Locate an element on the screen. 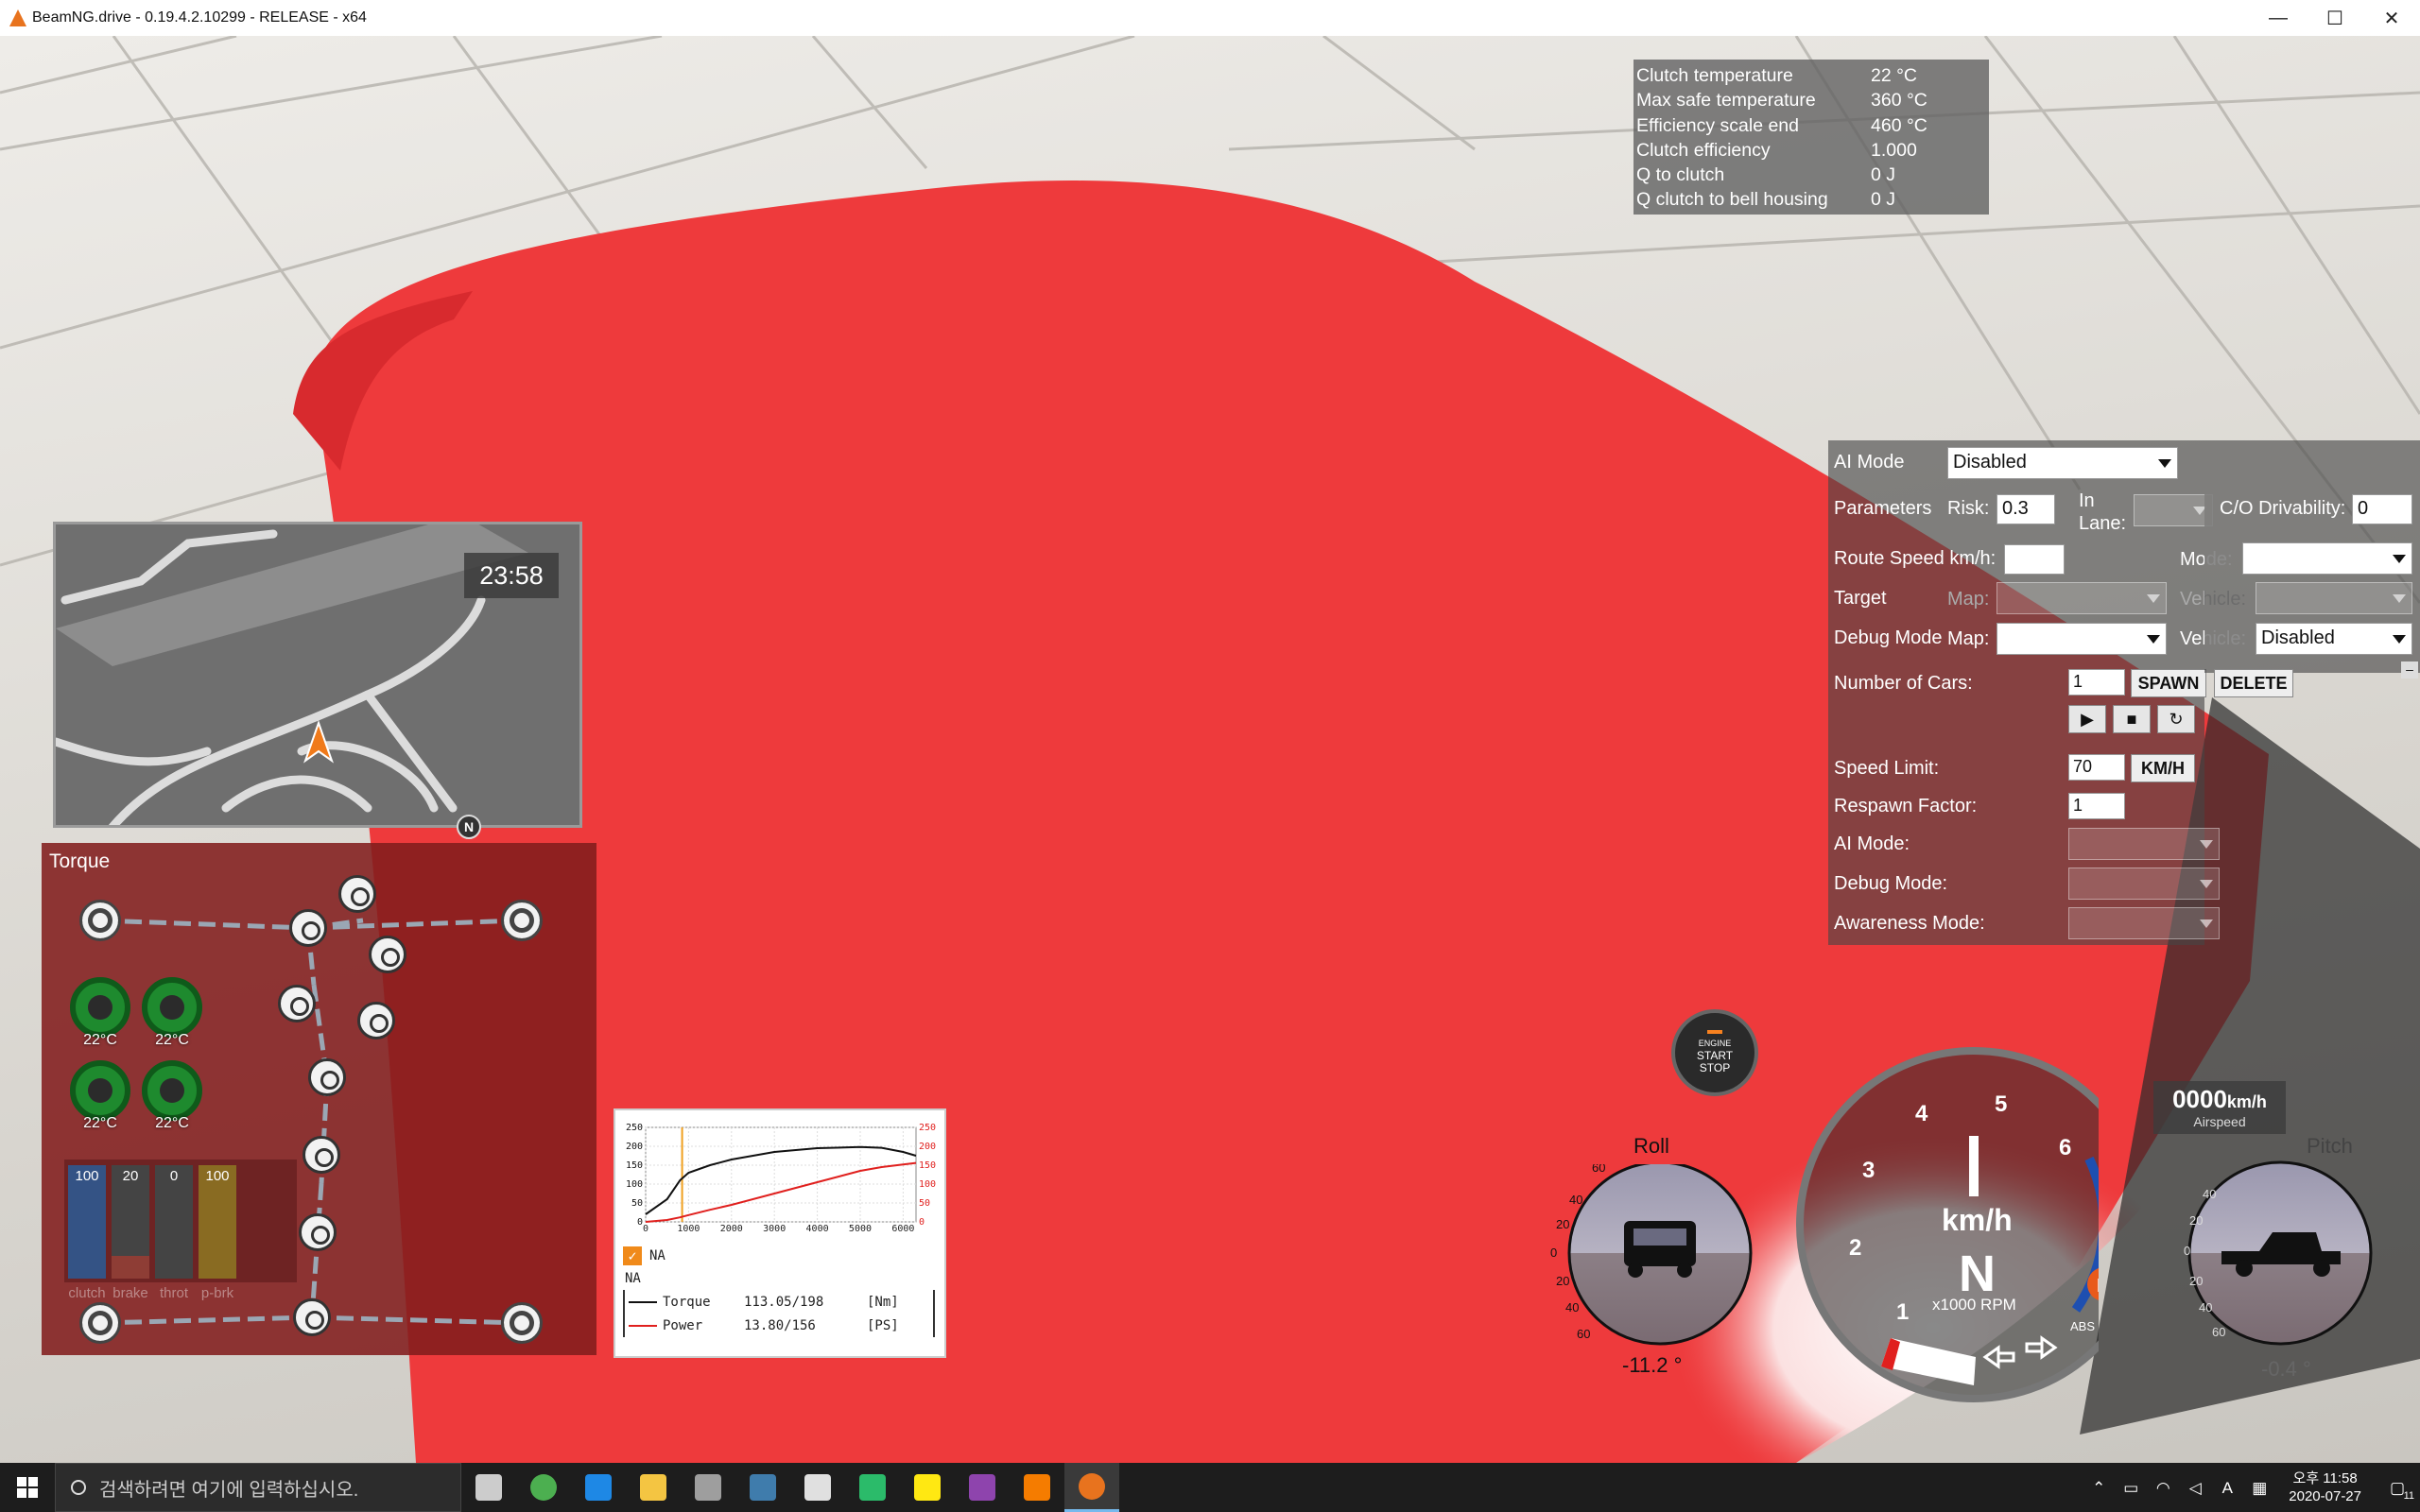  taskbar-time: 오후 11:58 is located at coordinates (2325, 1478).